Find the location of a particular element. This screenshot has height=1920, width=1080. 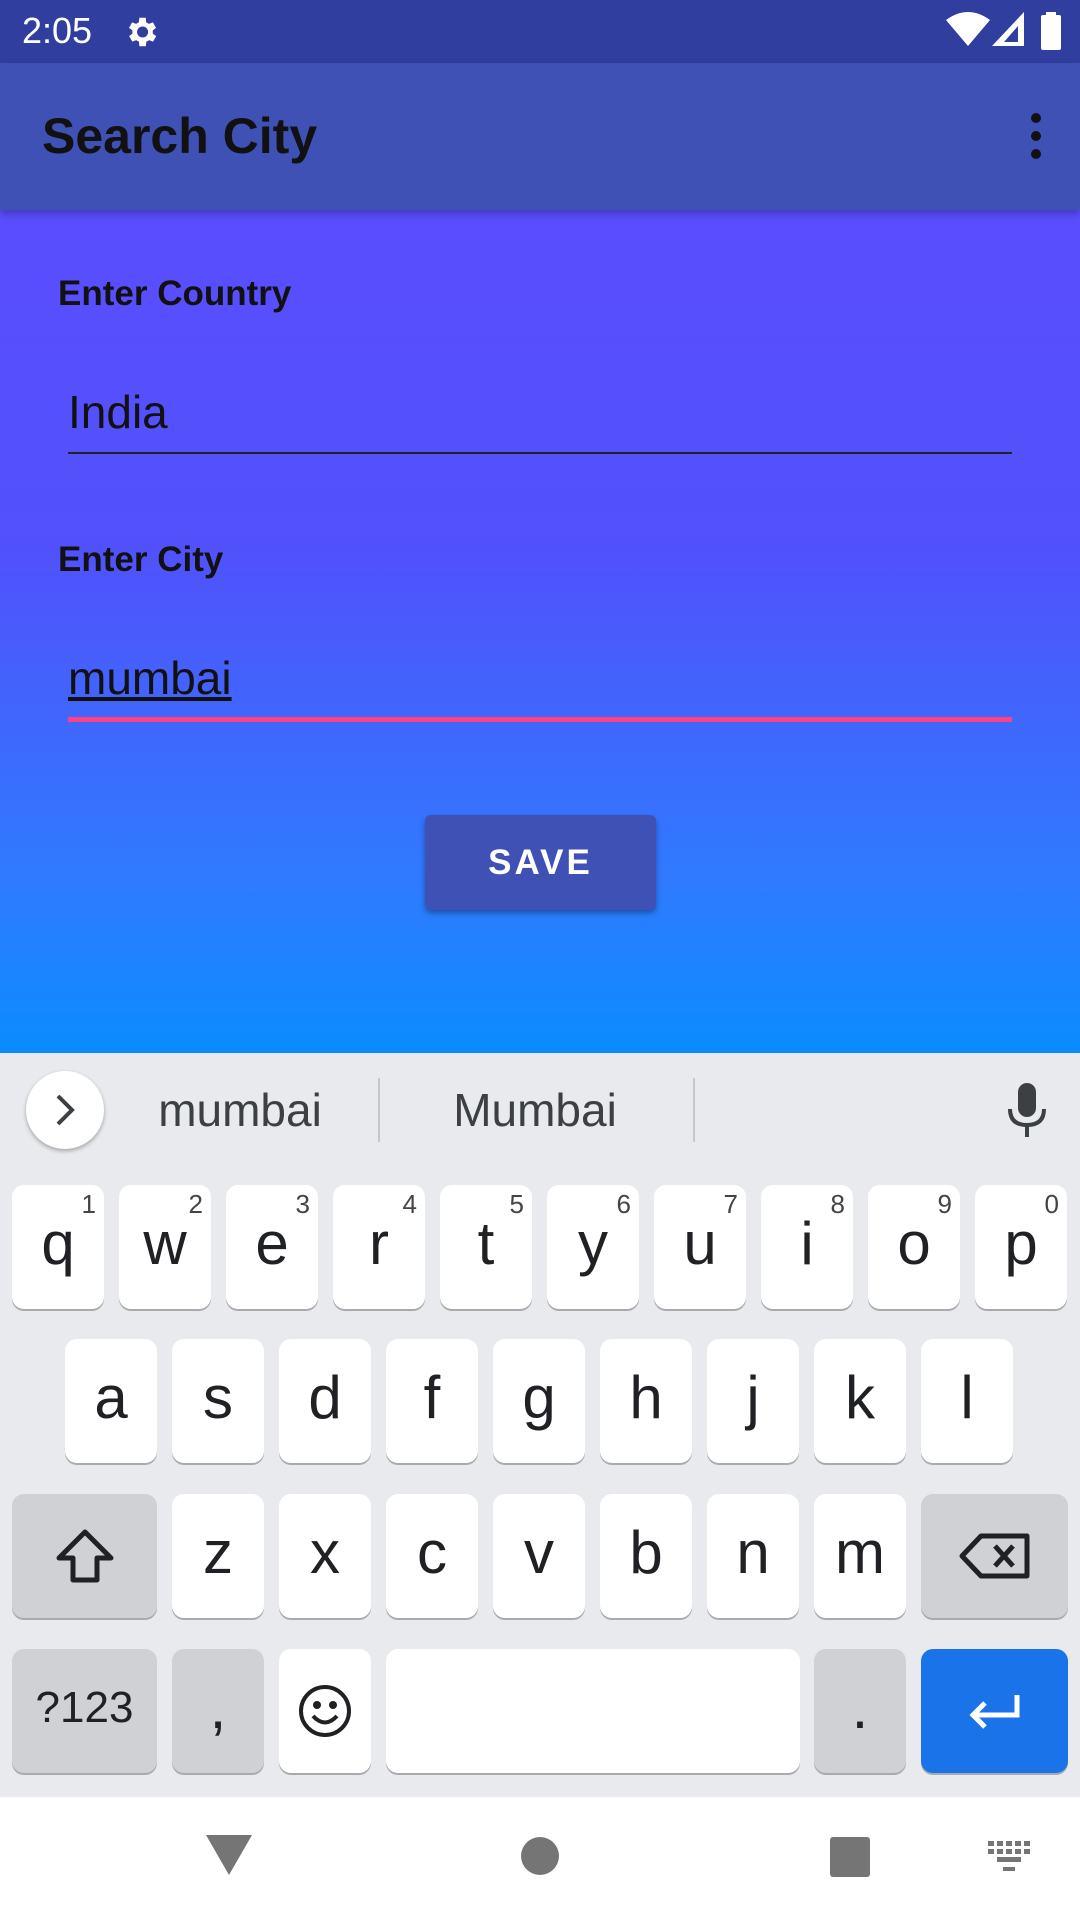

key-q: q1 is located at coordinates (58, 1247).